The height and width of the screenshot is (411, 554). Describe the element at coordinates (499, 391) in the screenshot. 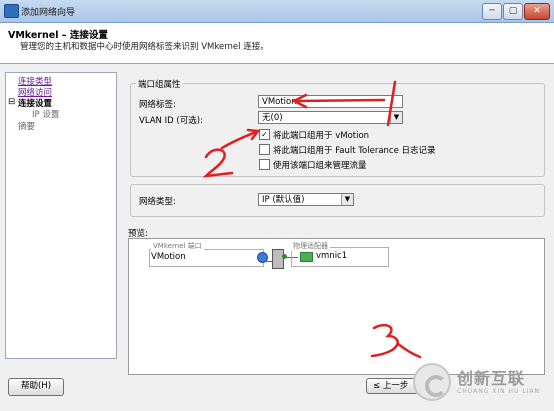

I see `watermark-subtitle: CHUANG XIN HU LIAN` at that location.